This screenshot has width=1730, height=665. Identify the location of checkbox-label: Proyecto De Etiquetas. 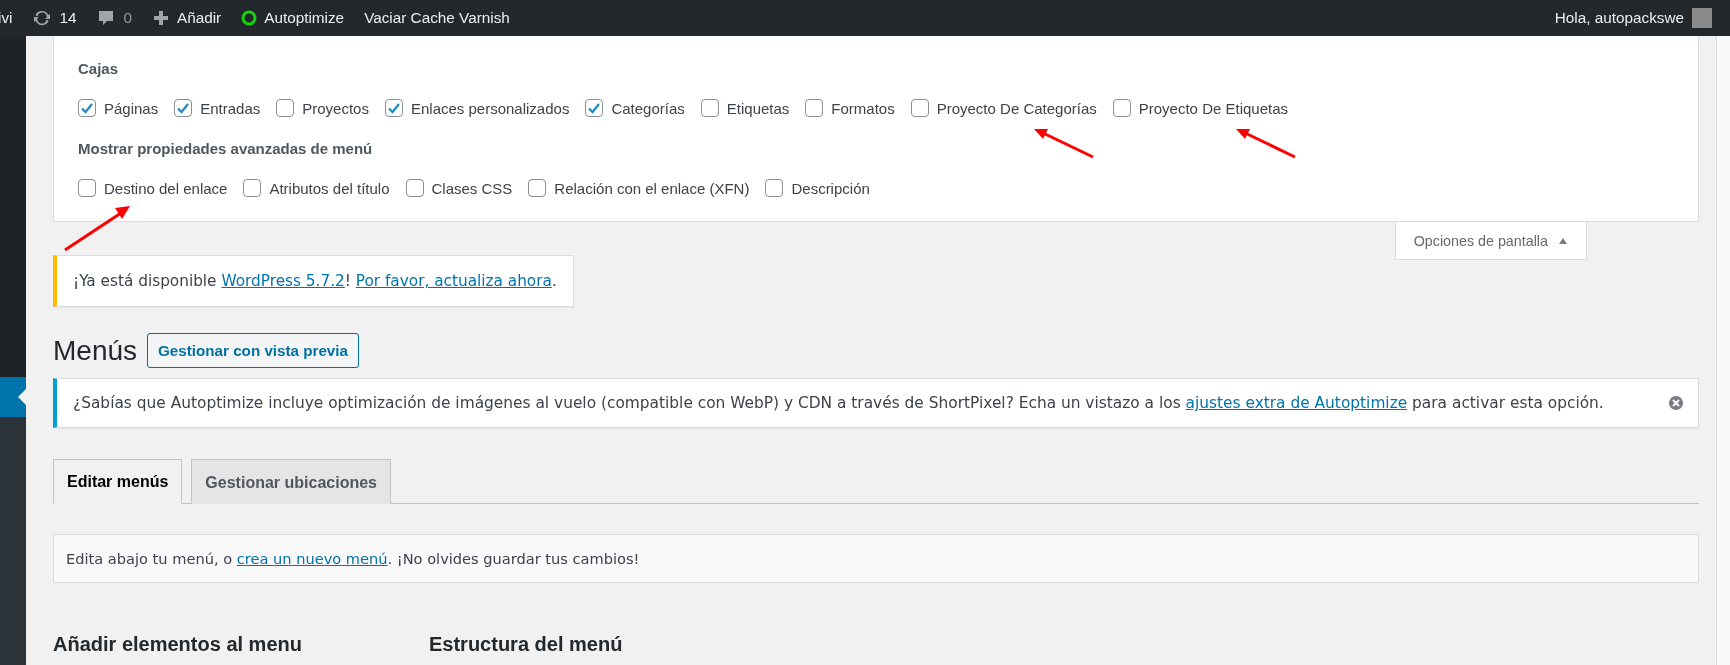
(1213, 108).